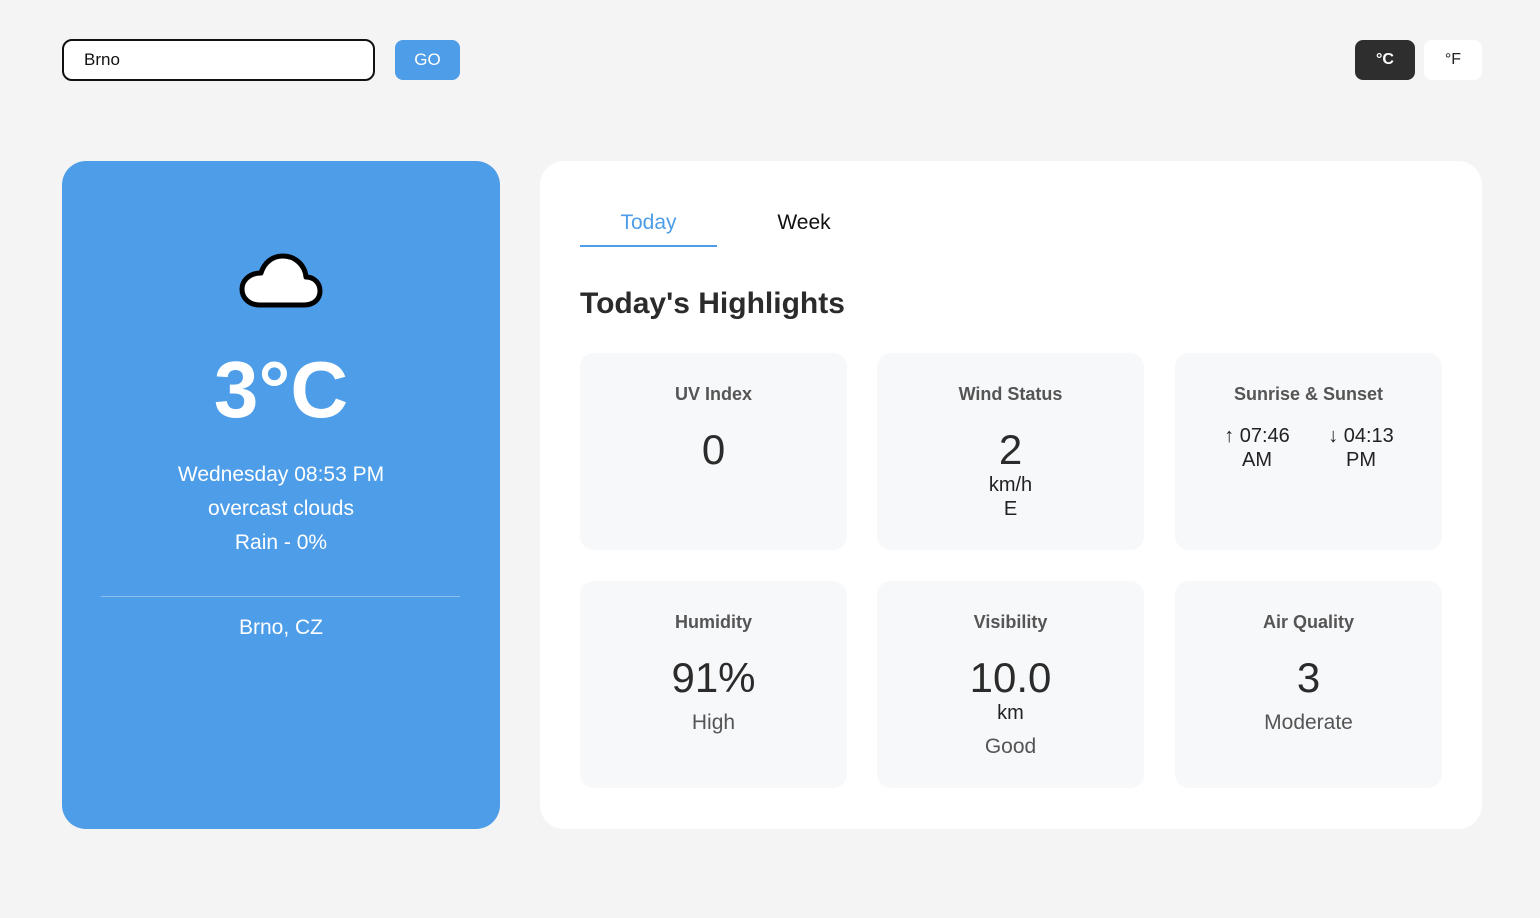 The height and width of the screenshot is (918, 1540). I want to click on humidity-value: 91%, so click(713, 677).